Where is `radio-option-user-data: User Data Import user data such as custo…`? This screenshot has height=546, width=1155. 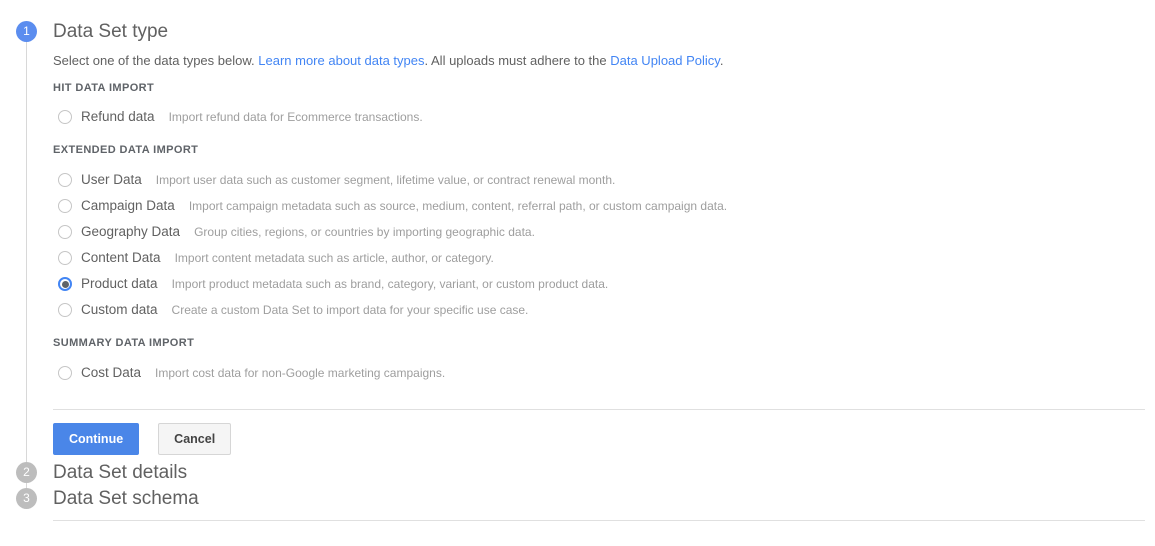 radio-option-user-data: User Data Import user data such as custo… is located at coordinates (336, 180).